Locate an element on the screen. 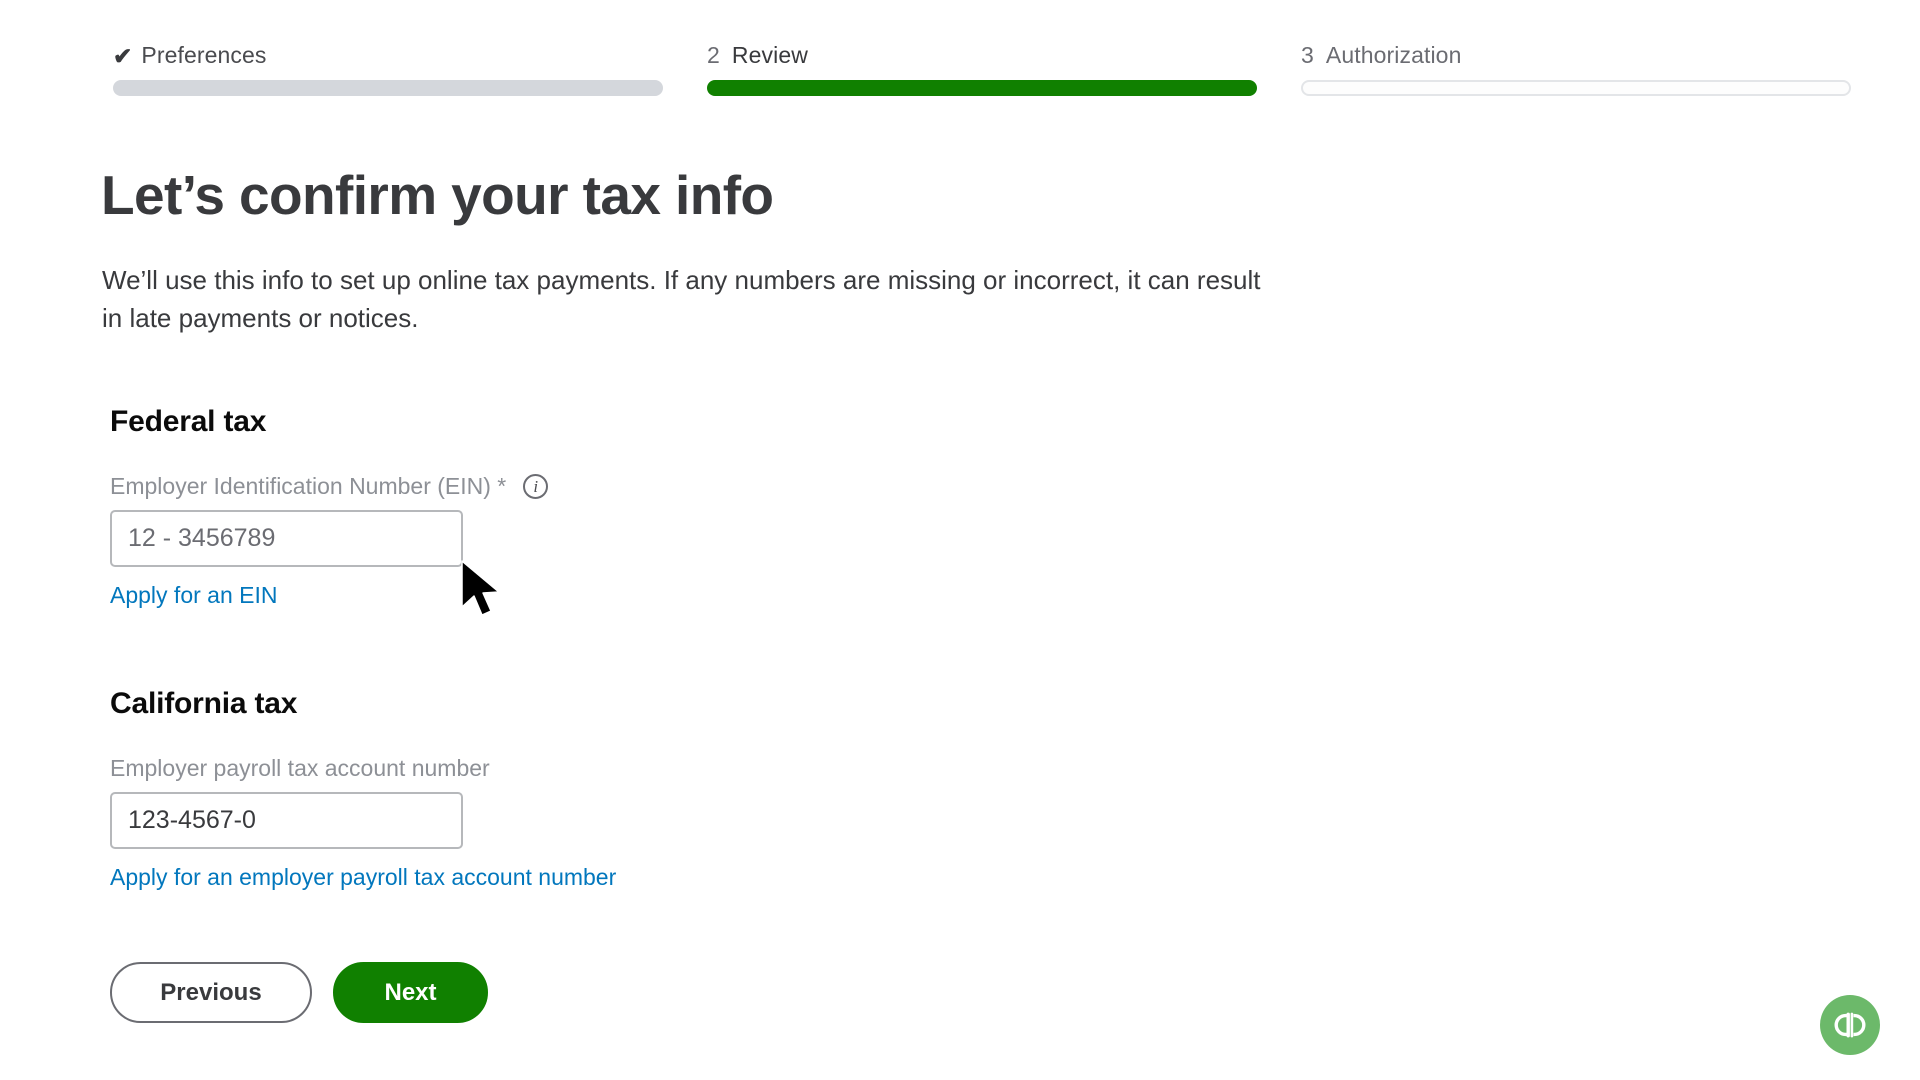 The width and height of the screenshot is (1920, 1080). quickbooks-logo-icon is located at coordinates (1850, 1025).